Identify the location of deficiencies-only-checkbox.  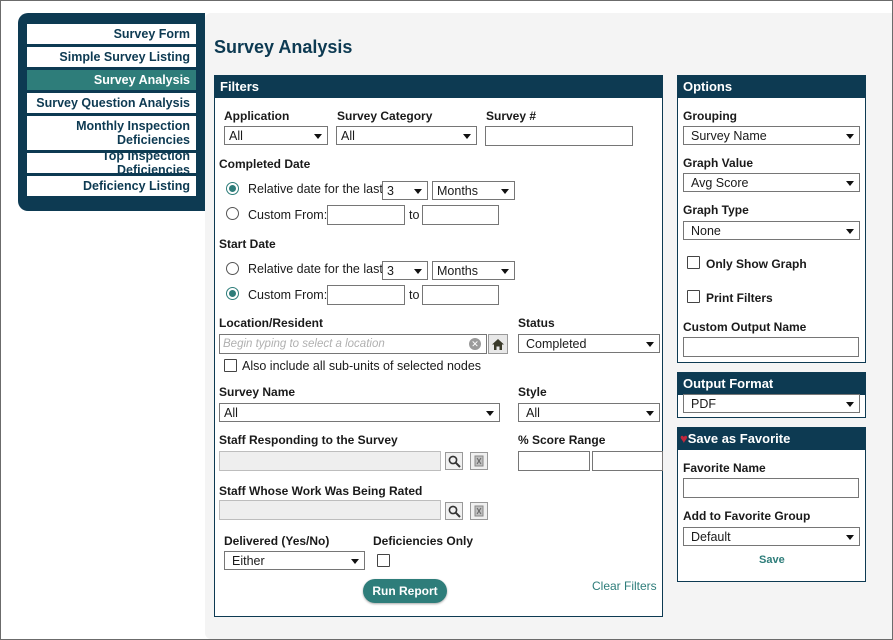
(383, 560).